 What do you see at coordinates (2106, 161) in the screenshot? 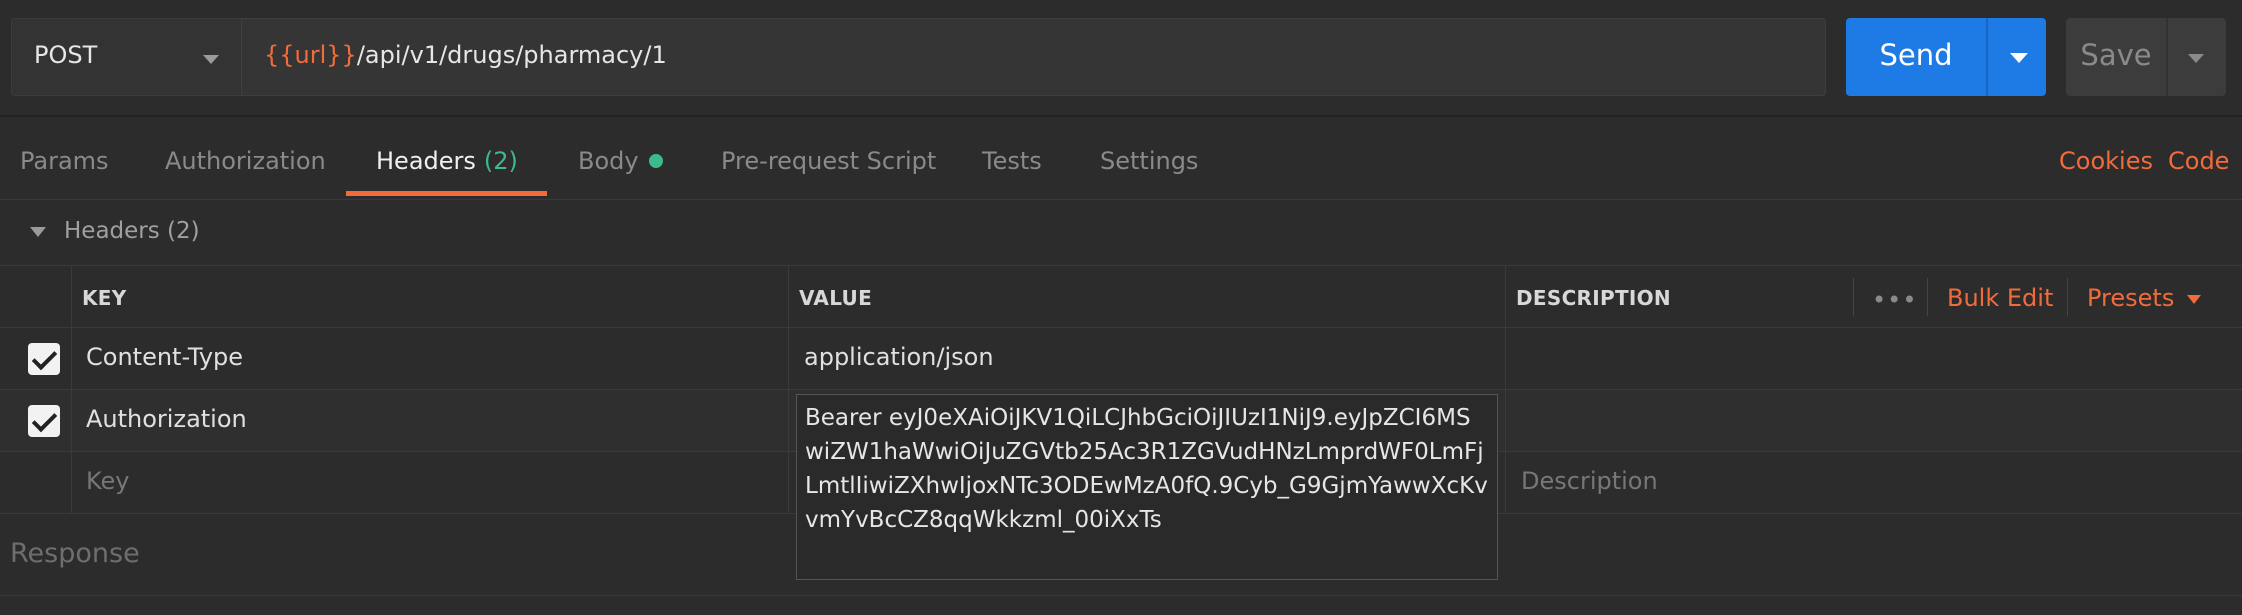
I see `cookies-link: Cookies` at bounding box center [2106, 161].